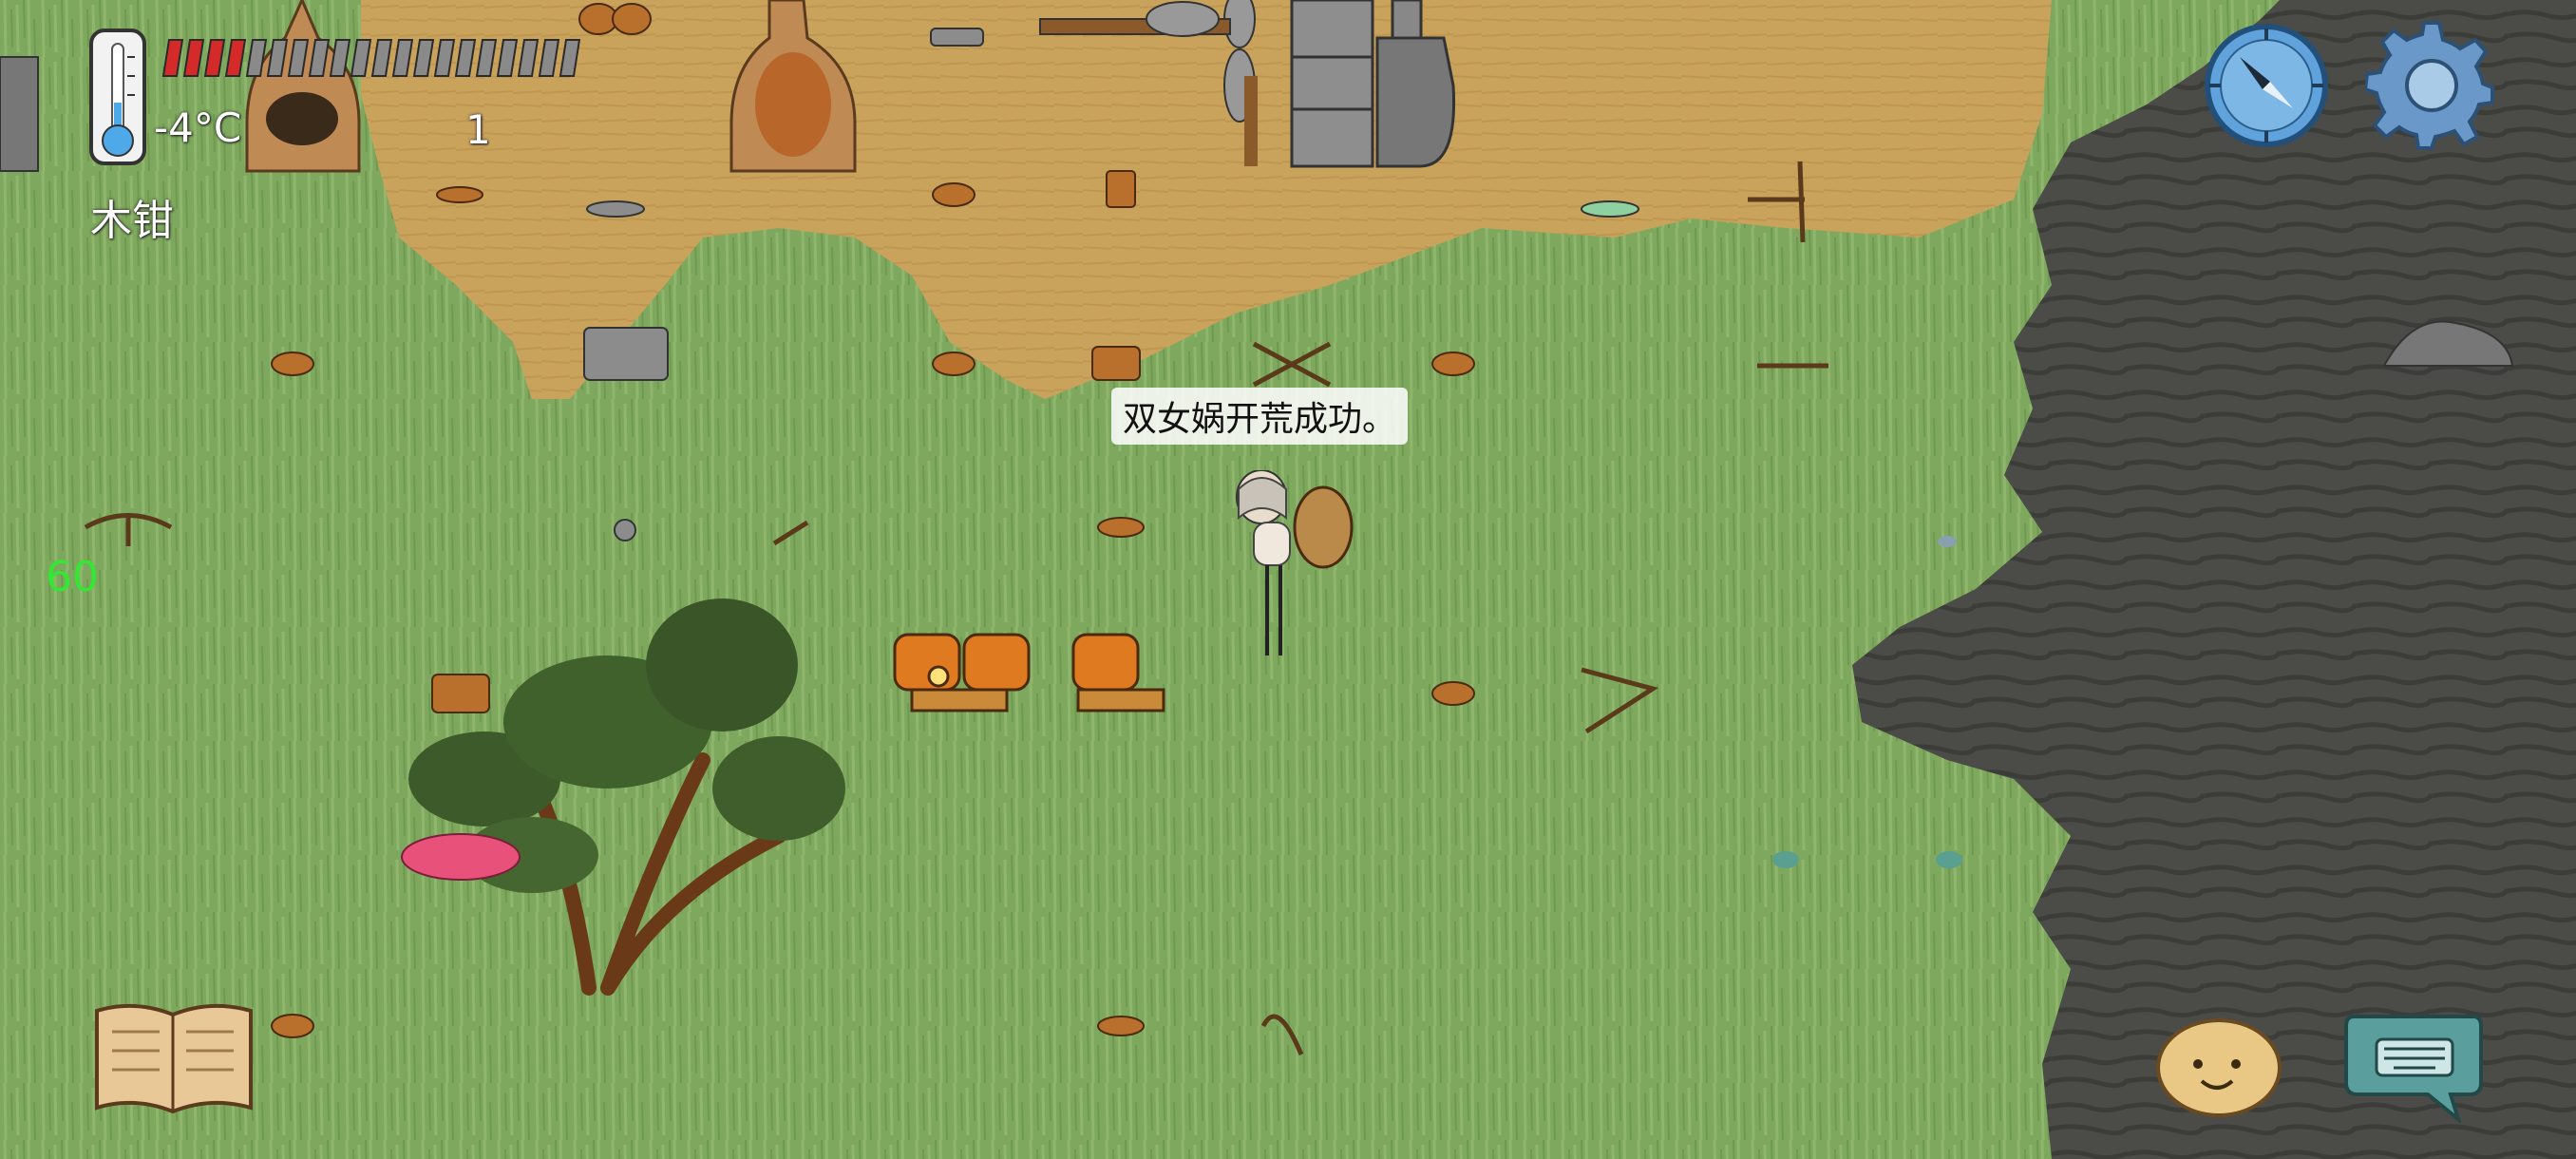 Image resolution: width=2576 pixels, height=1159 pixels. Describe the element at coordinates (1291, 565) in the screenshot. I see `player-character` at that location.